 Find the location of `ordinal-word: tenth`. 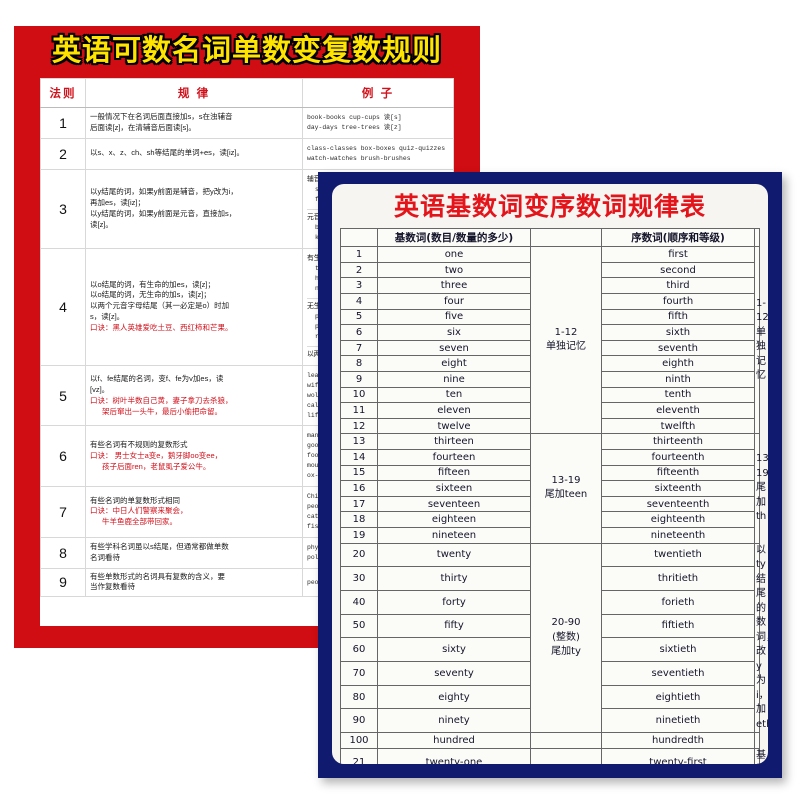

ordinal-word: tenth is located at coordinates (678, 395).